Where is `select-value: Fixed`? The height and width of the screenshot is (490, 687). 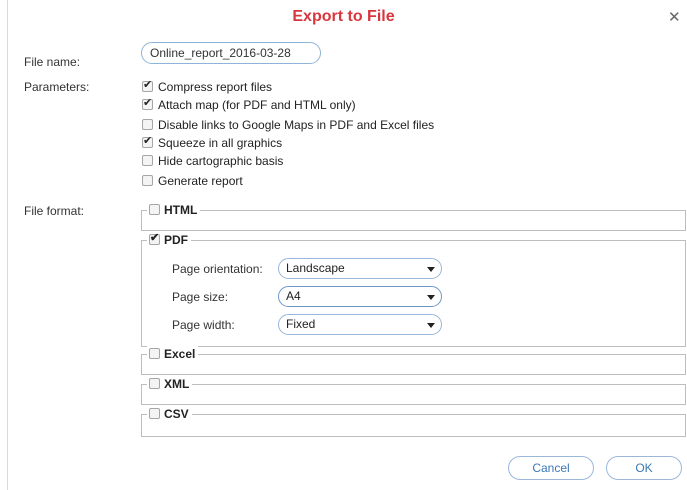 select-value: Fixed is located at coordinates (301, 324).